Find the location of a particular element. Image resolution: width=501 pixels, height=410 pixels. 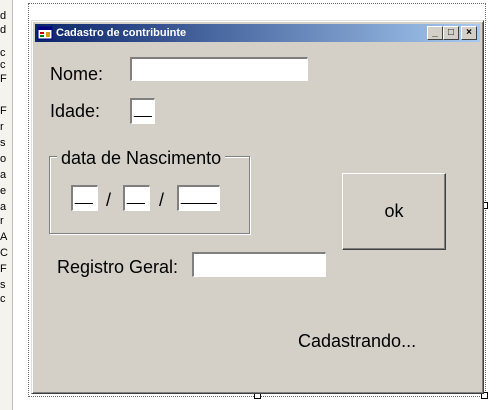

minimize-button: _ is located at coordinates (435, 33).